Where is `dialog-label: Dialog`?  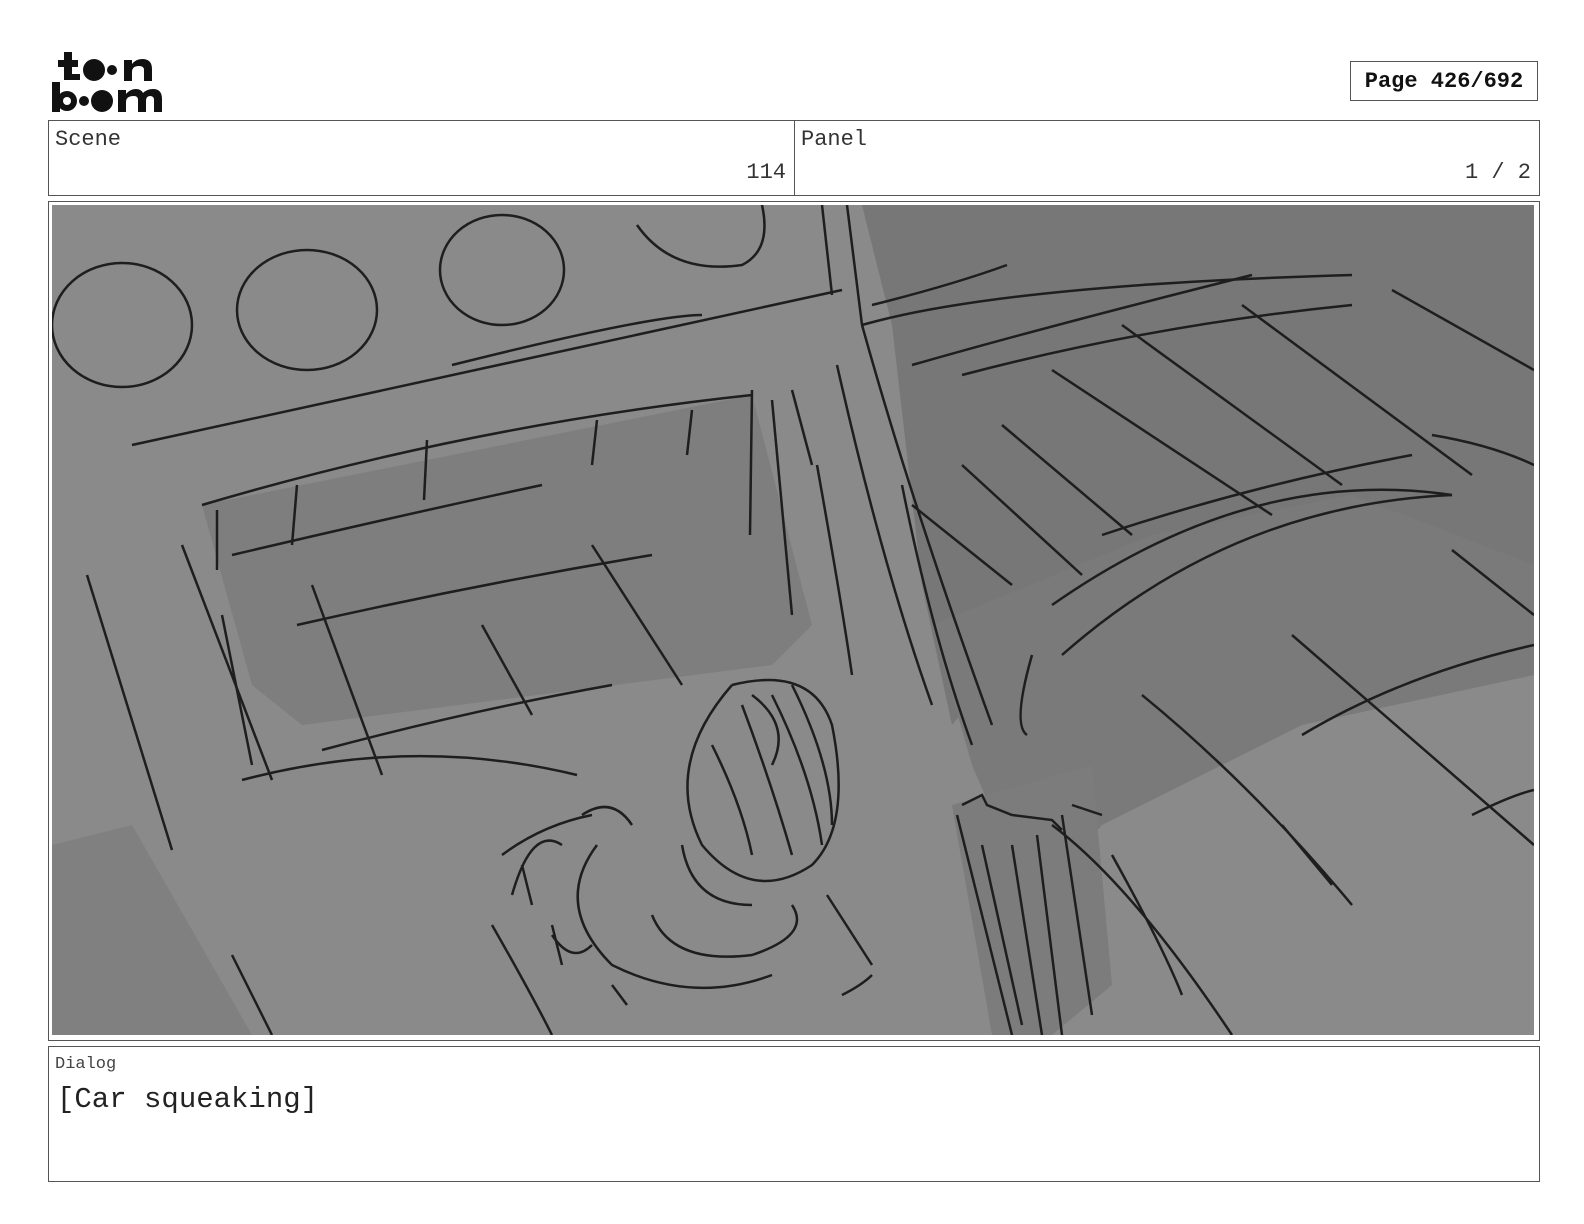 dialog-label: Dialog is located at coordinates (86, 1064).